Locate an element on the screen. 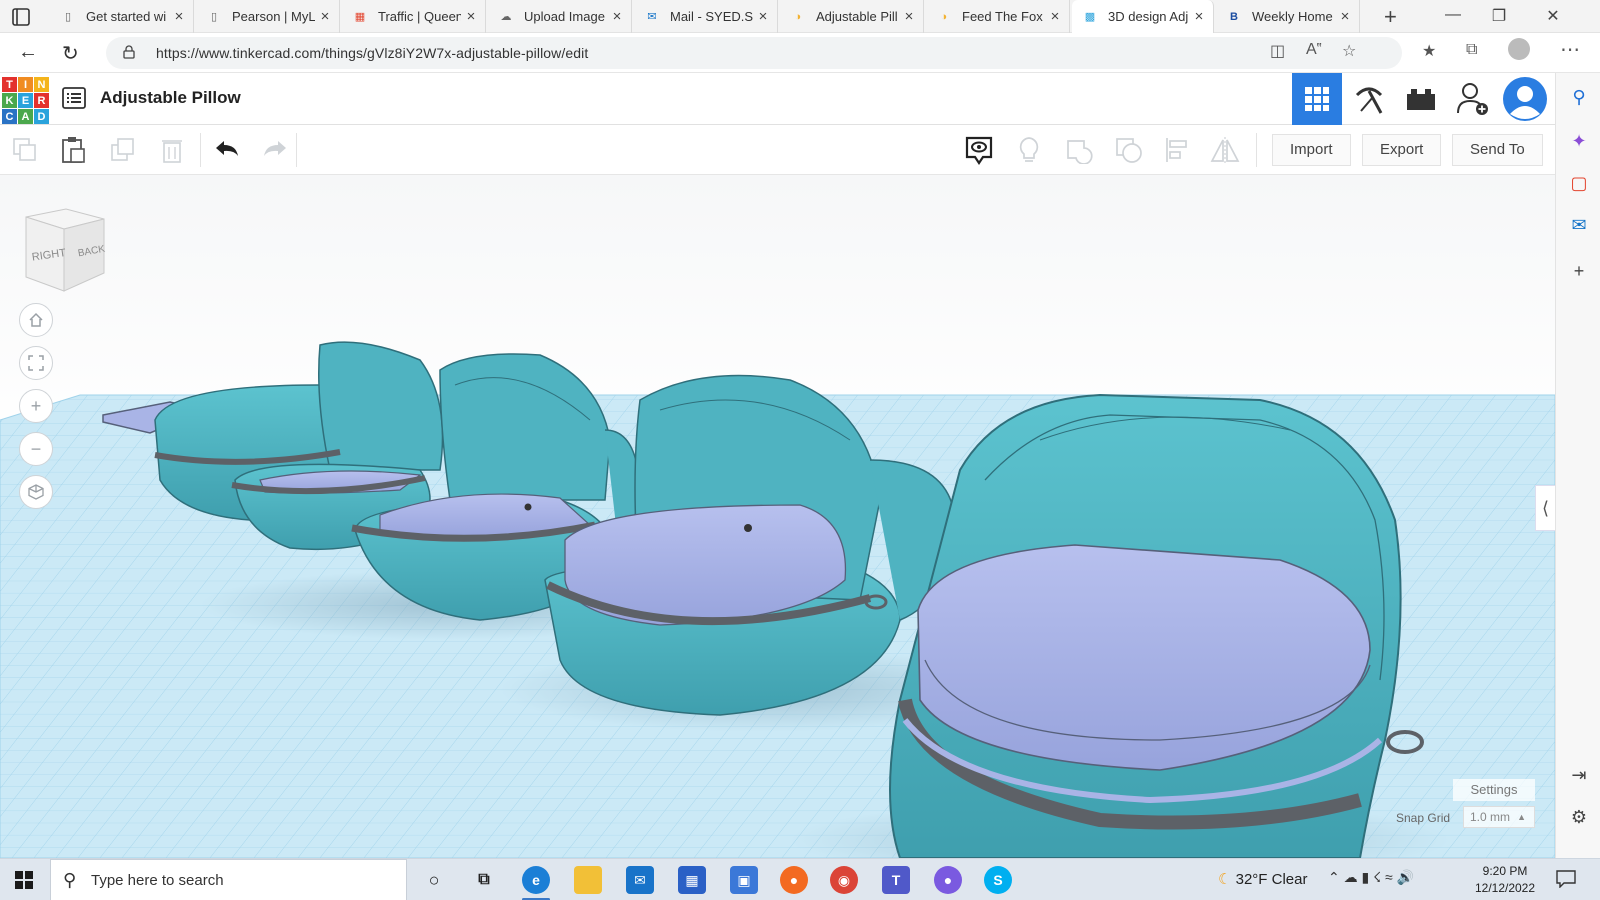  paste-icon is located at coordinates (73, 150).